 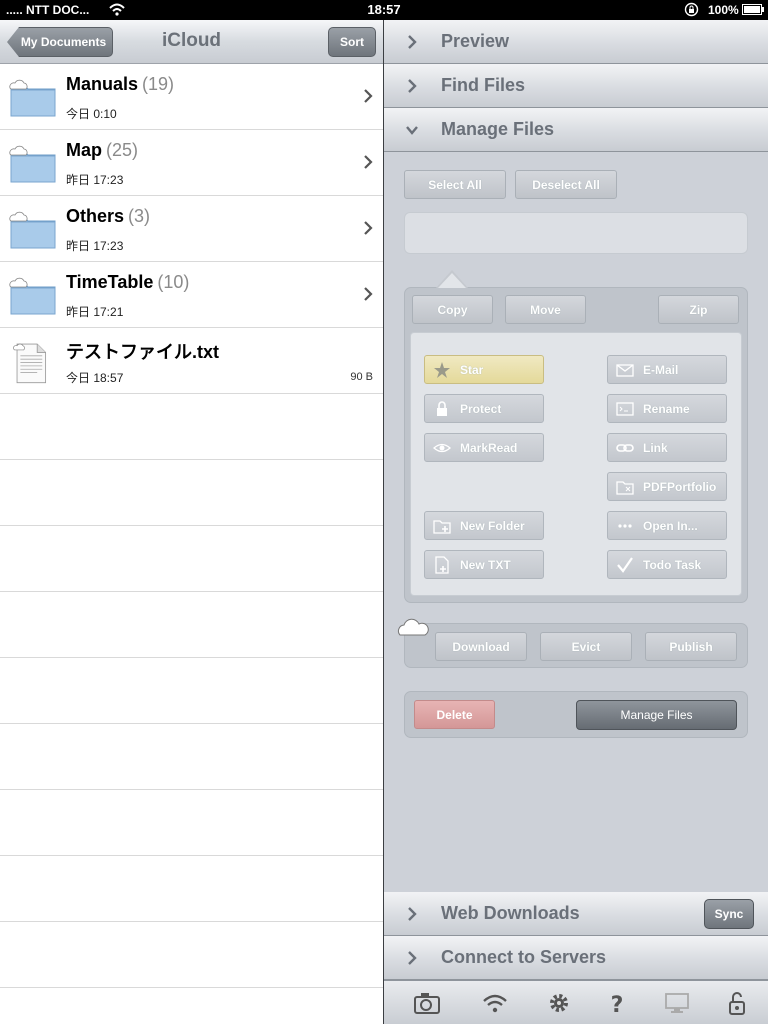 What do you see at coordinates (524, 957) in the screenshot?
I see `section-label: Connect to Servers` at bounding box center [524, 957].